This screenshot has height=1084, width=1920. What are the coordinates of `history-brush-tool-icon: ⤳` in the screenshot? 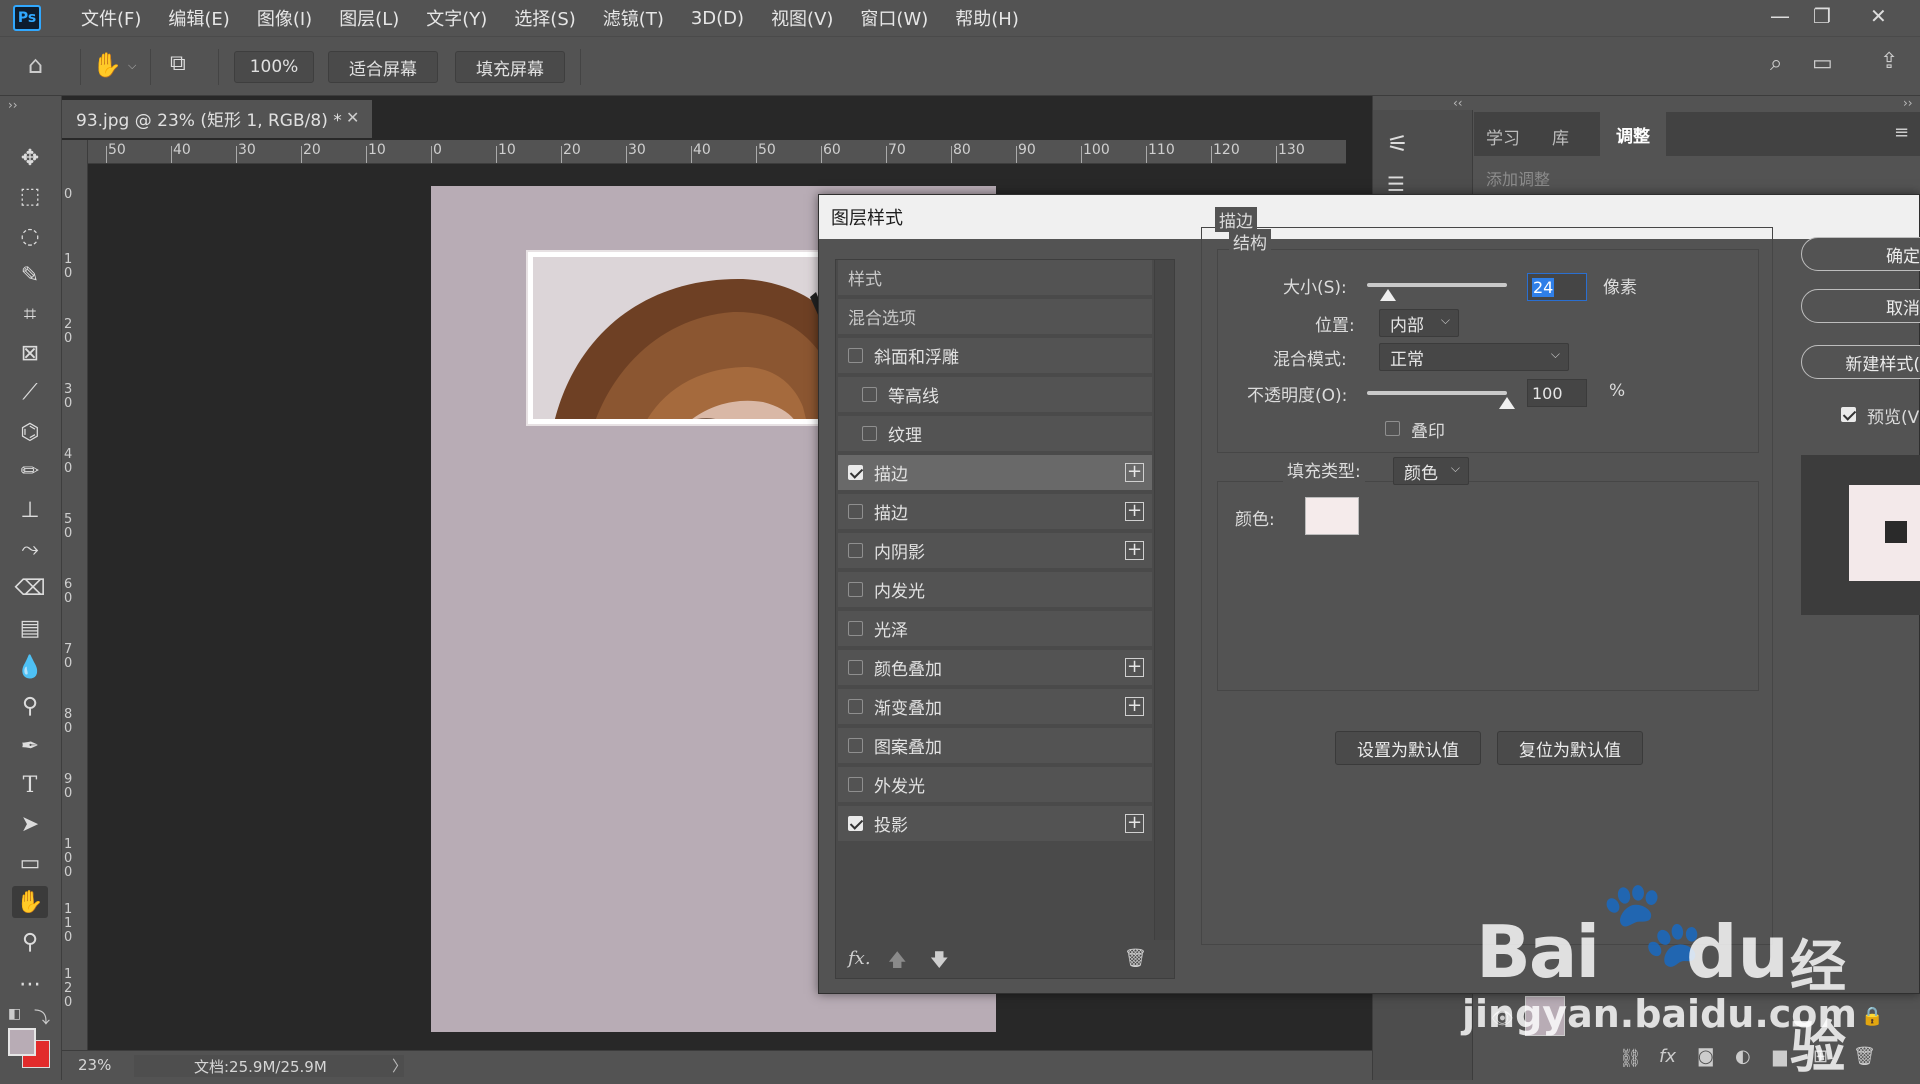 It's located at (30, 549).